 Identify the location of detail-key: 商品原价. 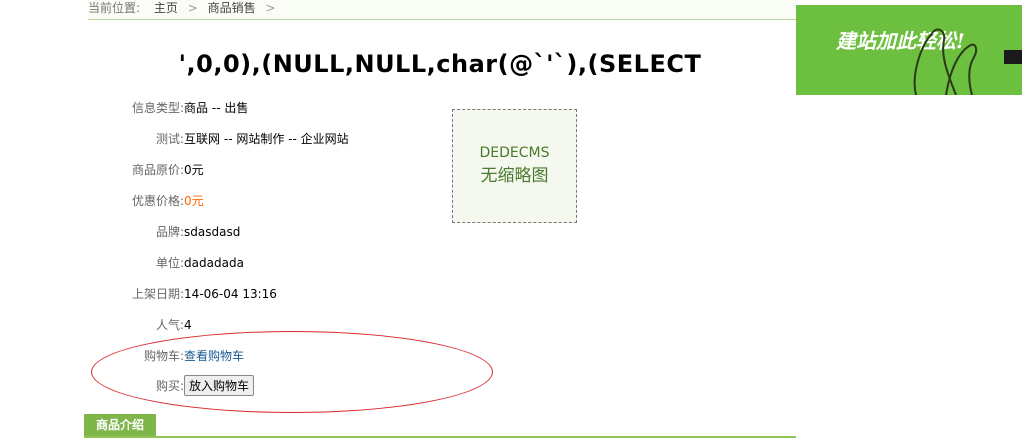
(155, 170).